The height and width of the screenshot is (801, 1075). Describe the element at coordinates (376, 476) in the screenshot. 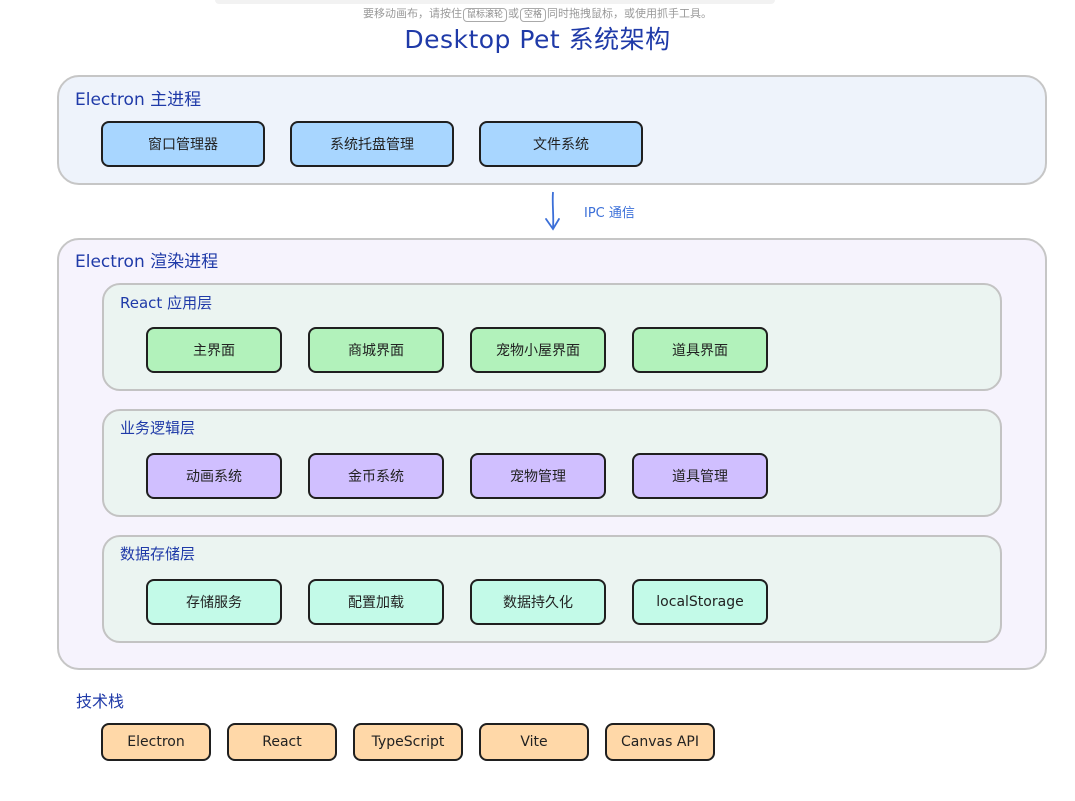

I see `coin-system-node: 金币系统` at that location.